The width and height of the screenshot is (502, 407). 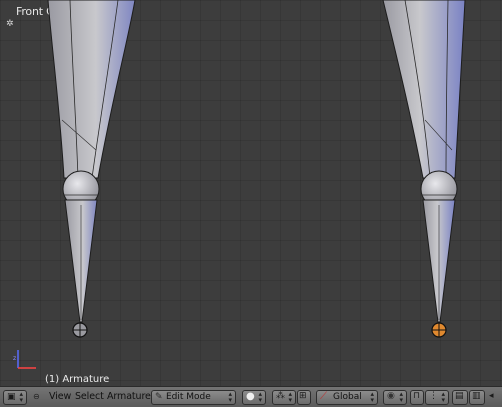 What do you see at coordinates (439, 330) in the screenshot?
I see `right-tail-joint-selected` at bounding box center [439, 330].